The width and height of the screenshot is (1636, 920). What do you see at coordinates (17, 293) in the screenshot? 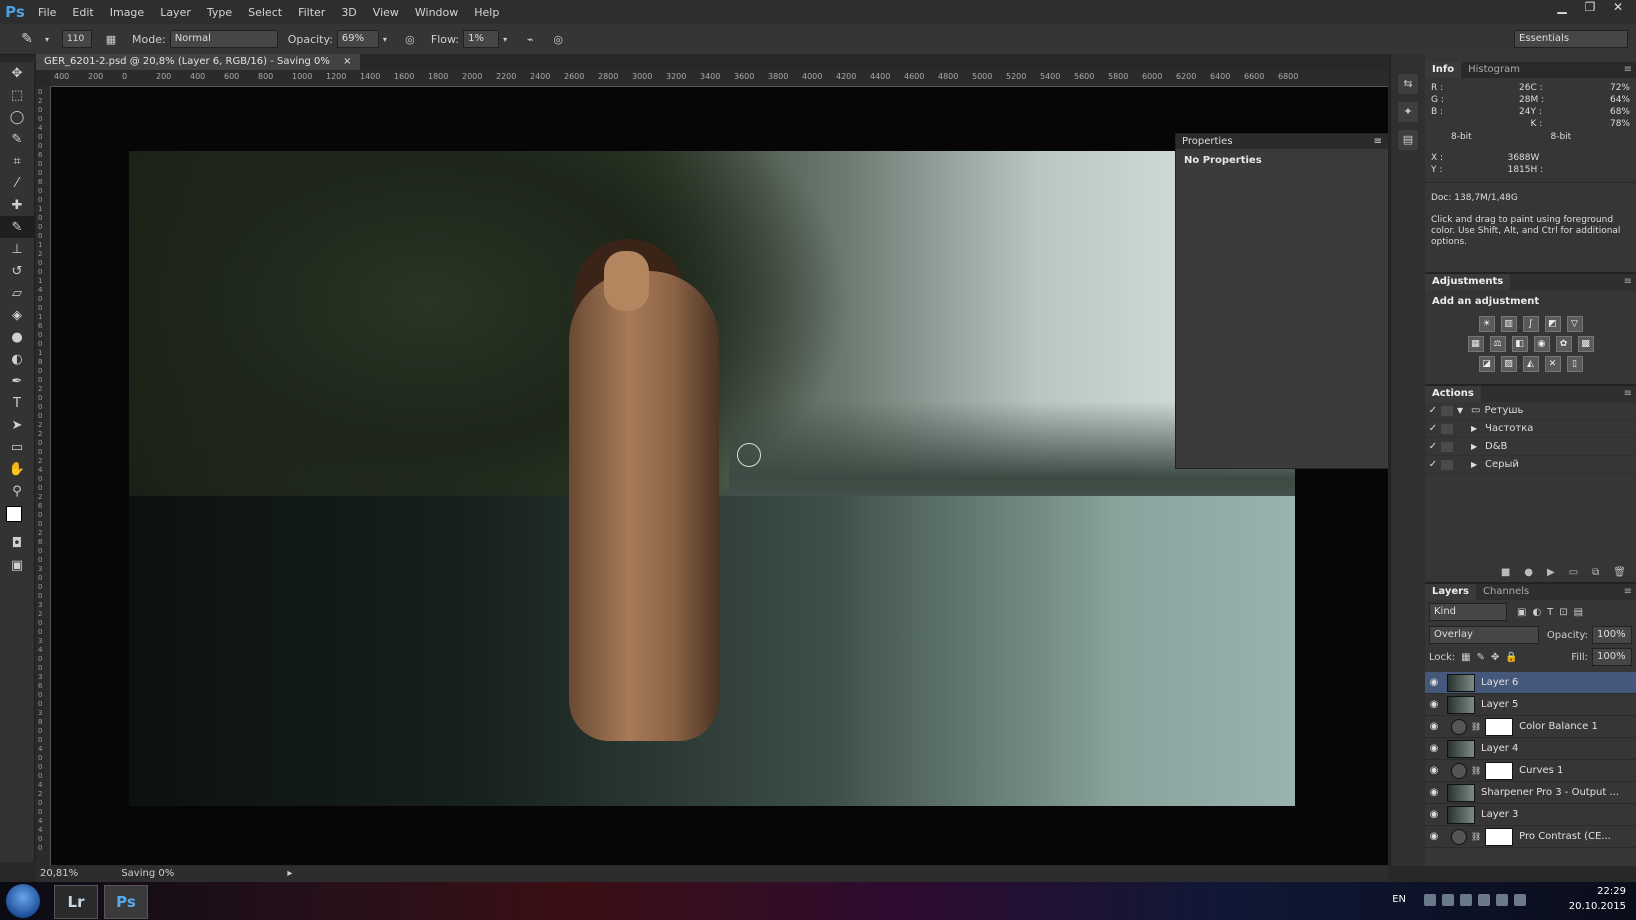
I see `eraser-tool-icon: ▱` at bounding box center [17, 293].